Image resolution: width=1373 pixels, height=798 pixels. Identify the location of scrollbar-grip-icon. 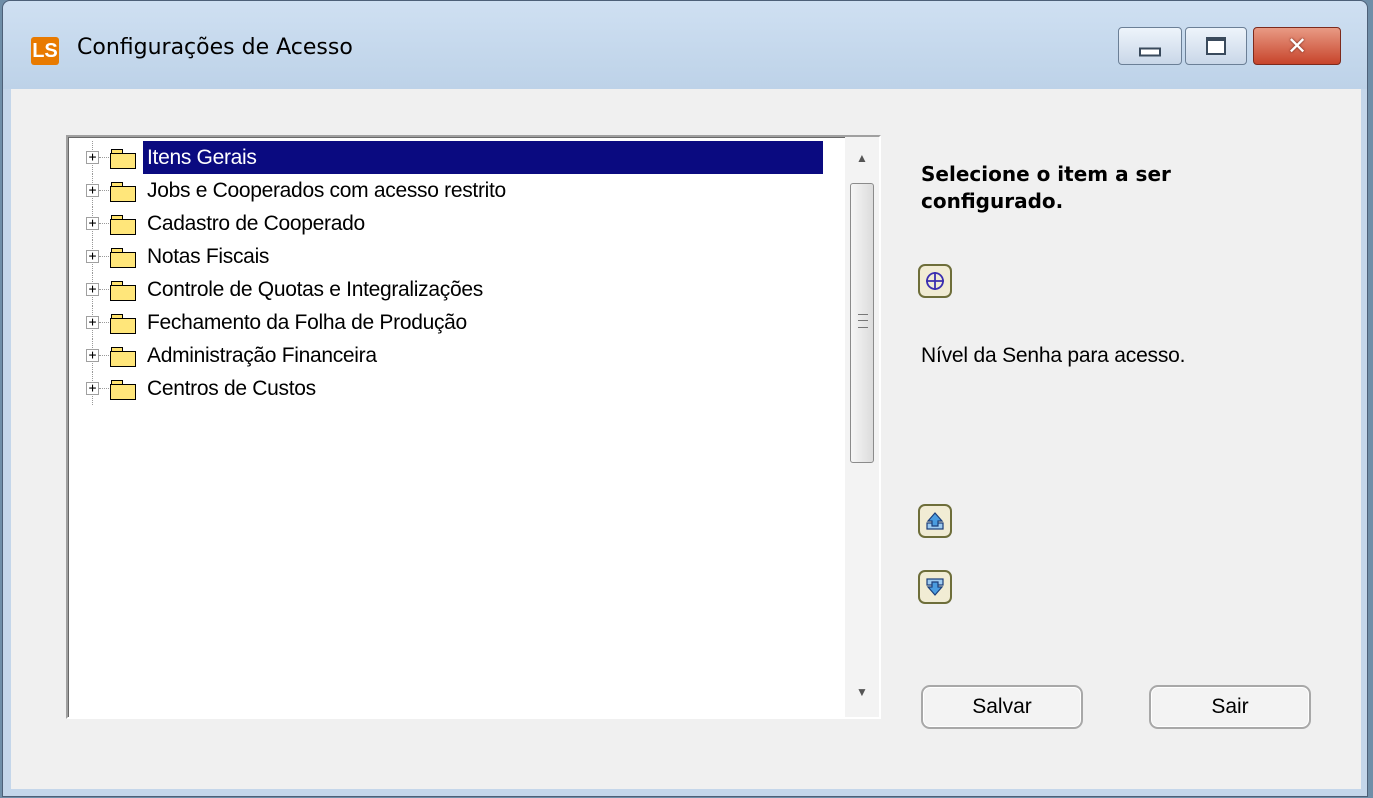
(863, 321).